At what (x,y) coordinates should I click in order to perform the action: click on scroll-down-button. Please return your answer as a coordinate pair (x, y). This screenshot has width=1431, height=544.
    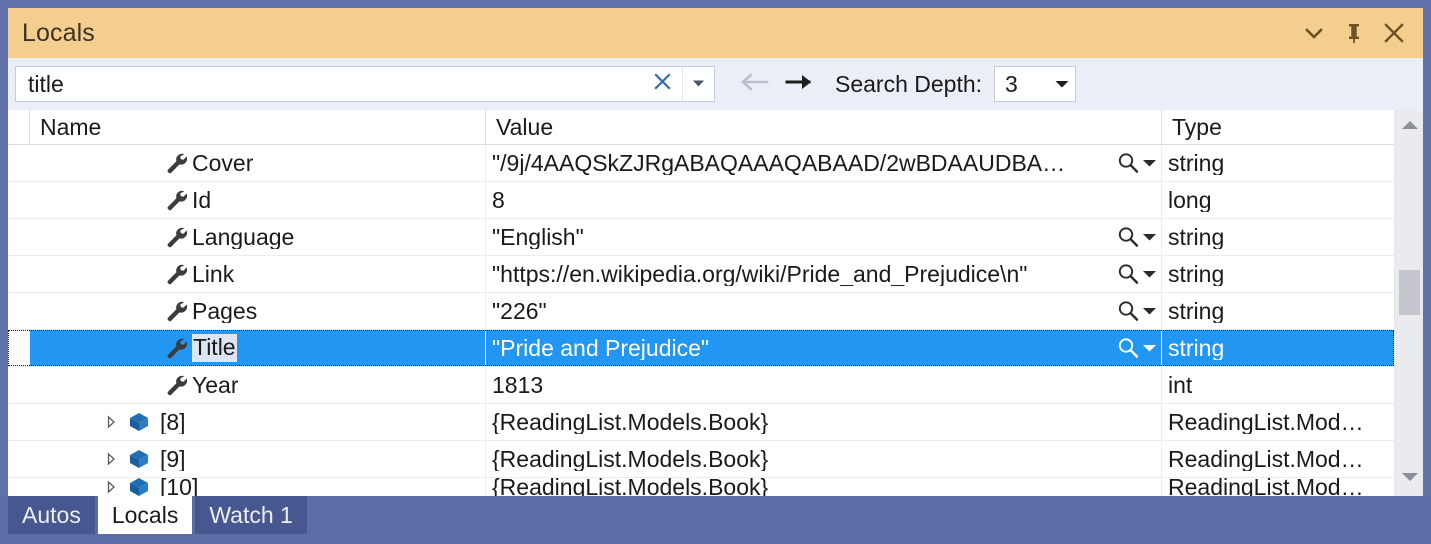
    Looking at the image, I should click on (1409, 479).